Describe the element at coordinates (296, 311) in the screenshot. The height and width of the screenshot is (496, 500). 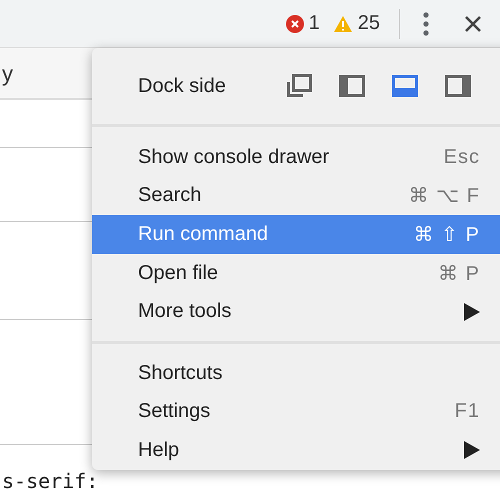
I see `menu-item: More tools` at that location.